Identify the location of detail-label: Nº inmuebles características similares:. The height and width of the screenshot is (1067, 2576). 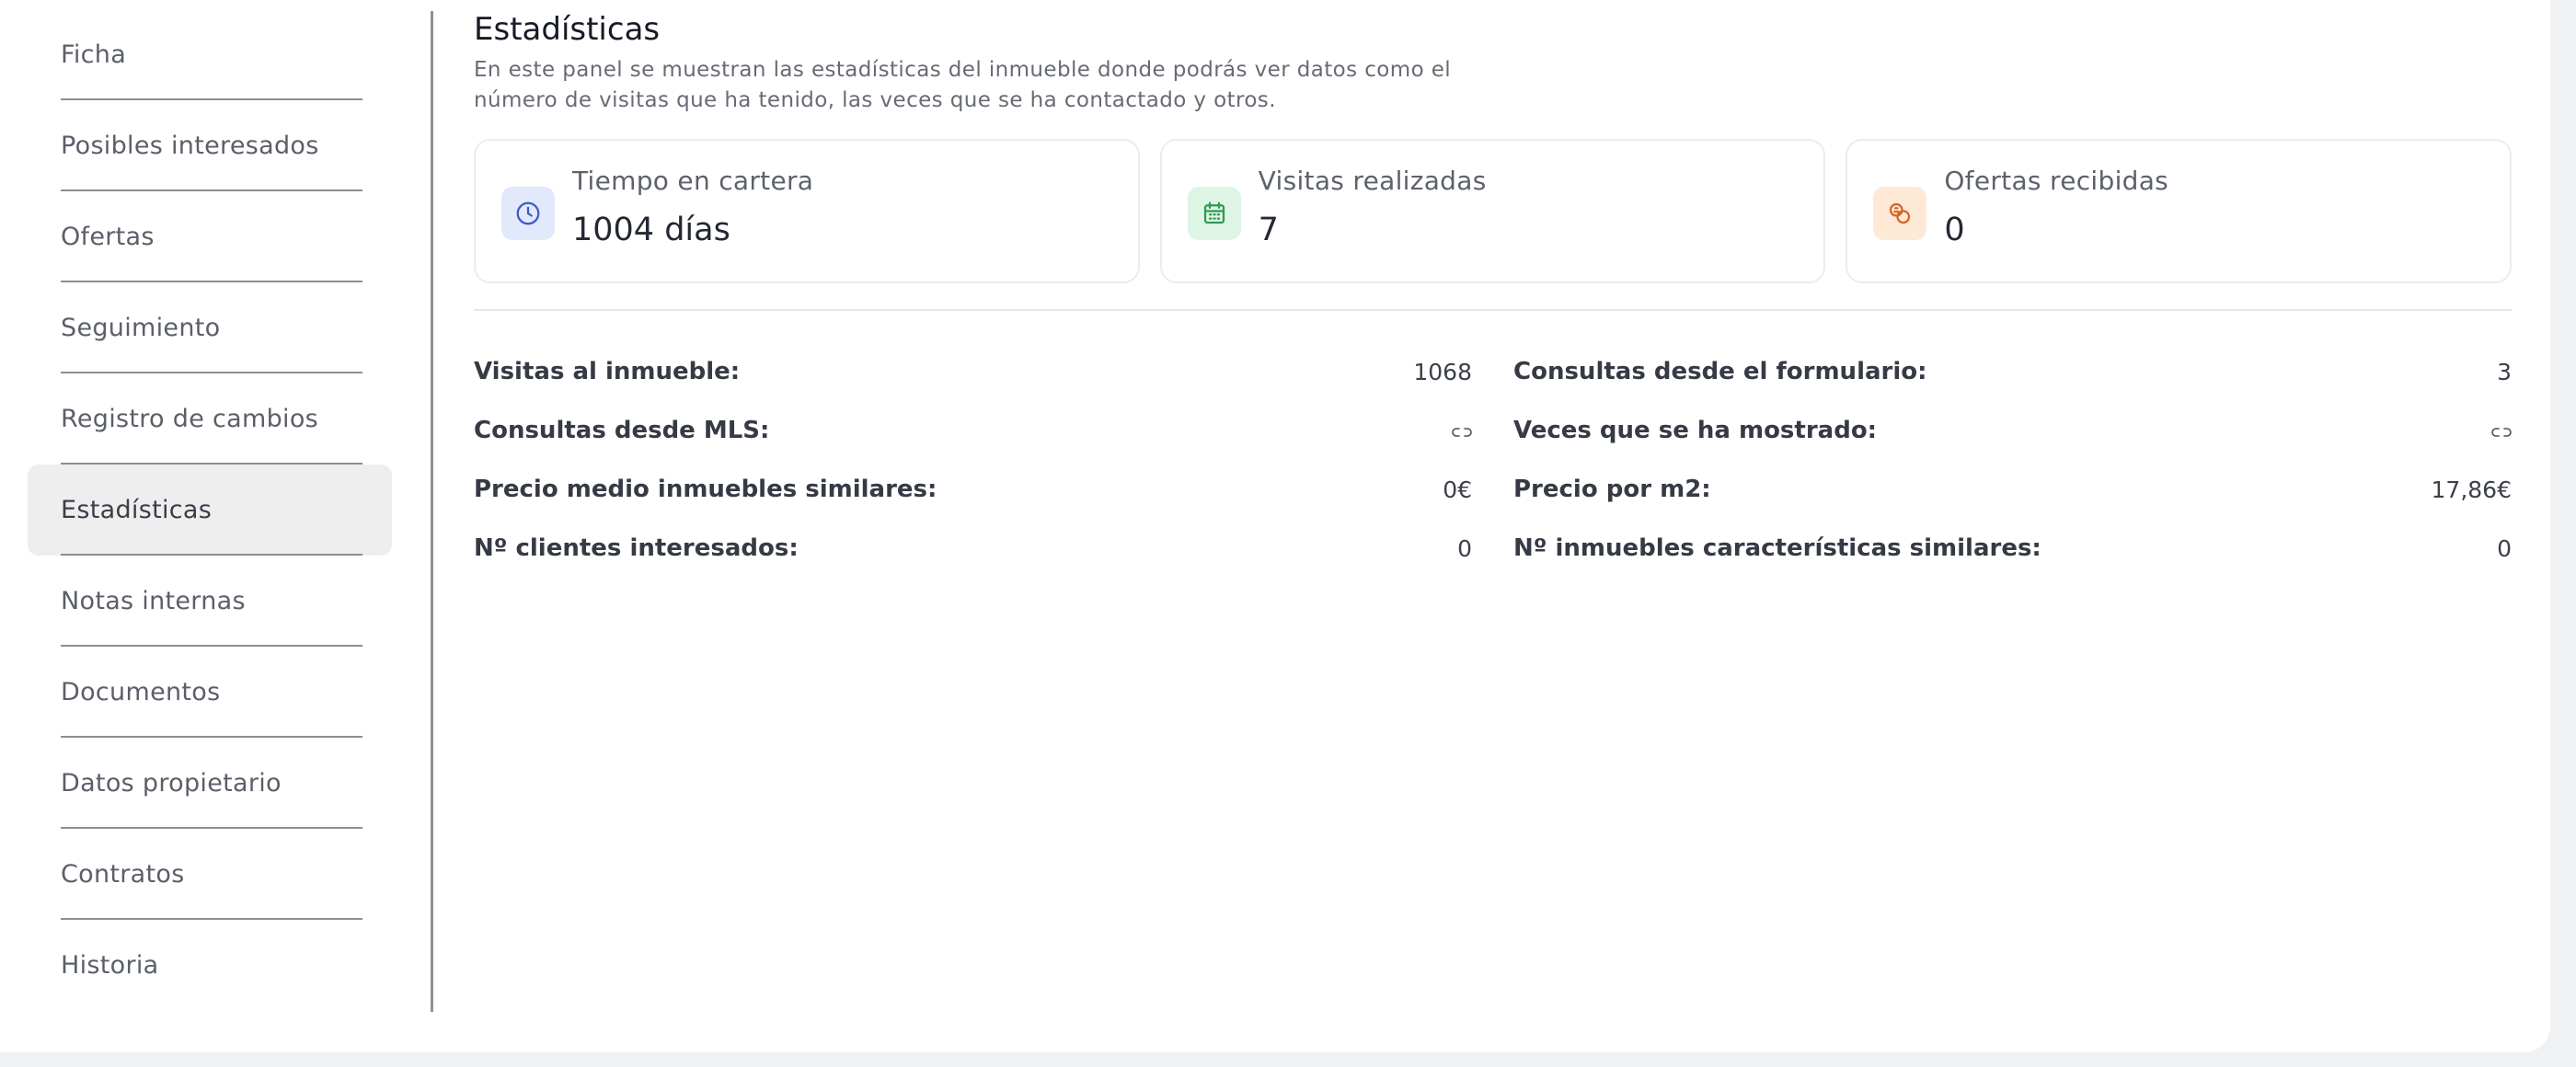
(1777, 548).